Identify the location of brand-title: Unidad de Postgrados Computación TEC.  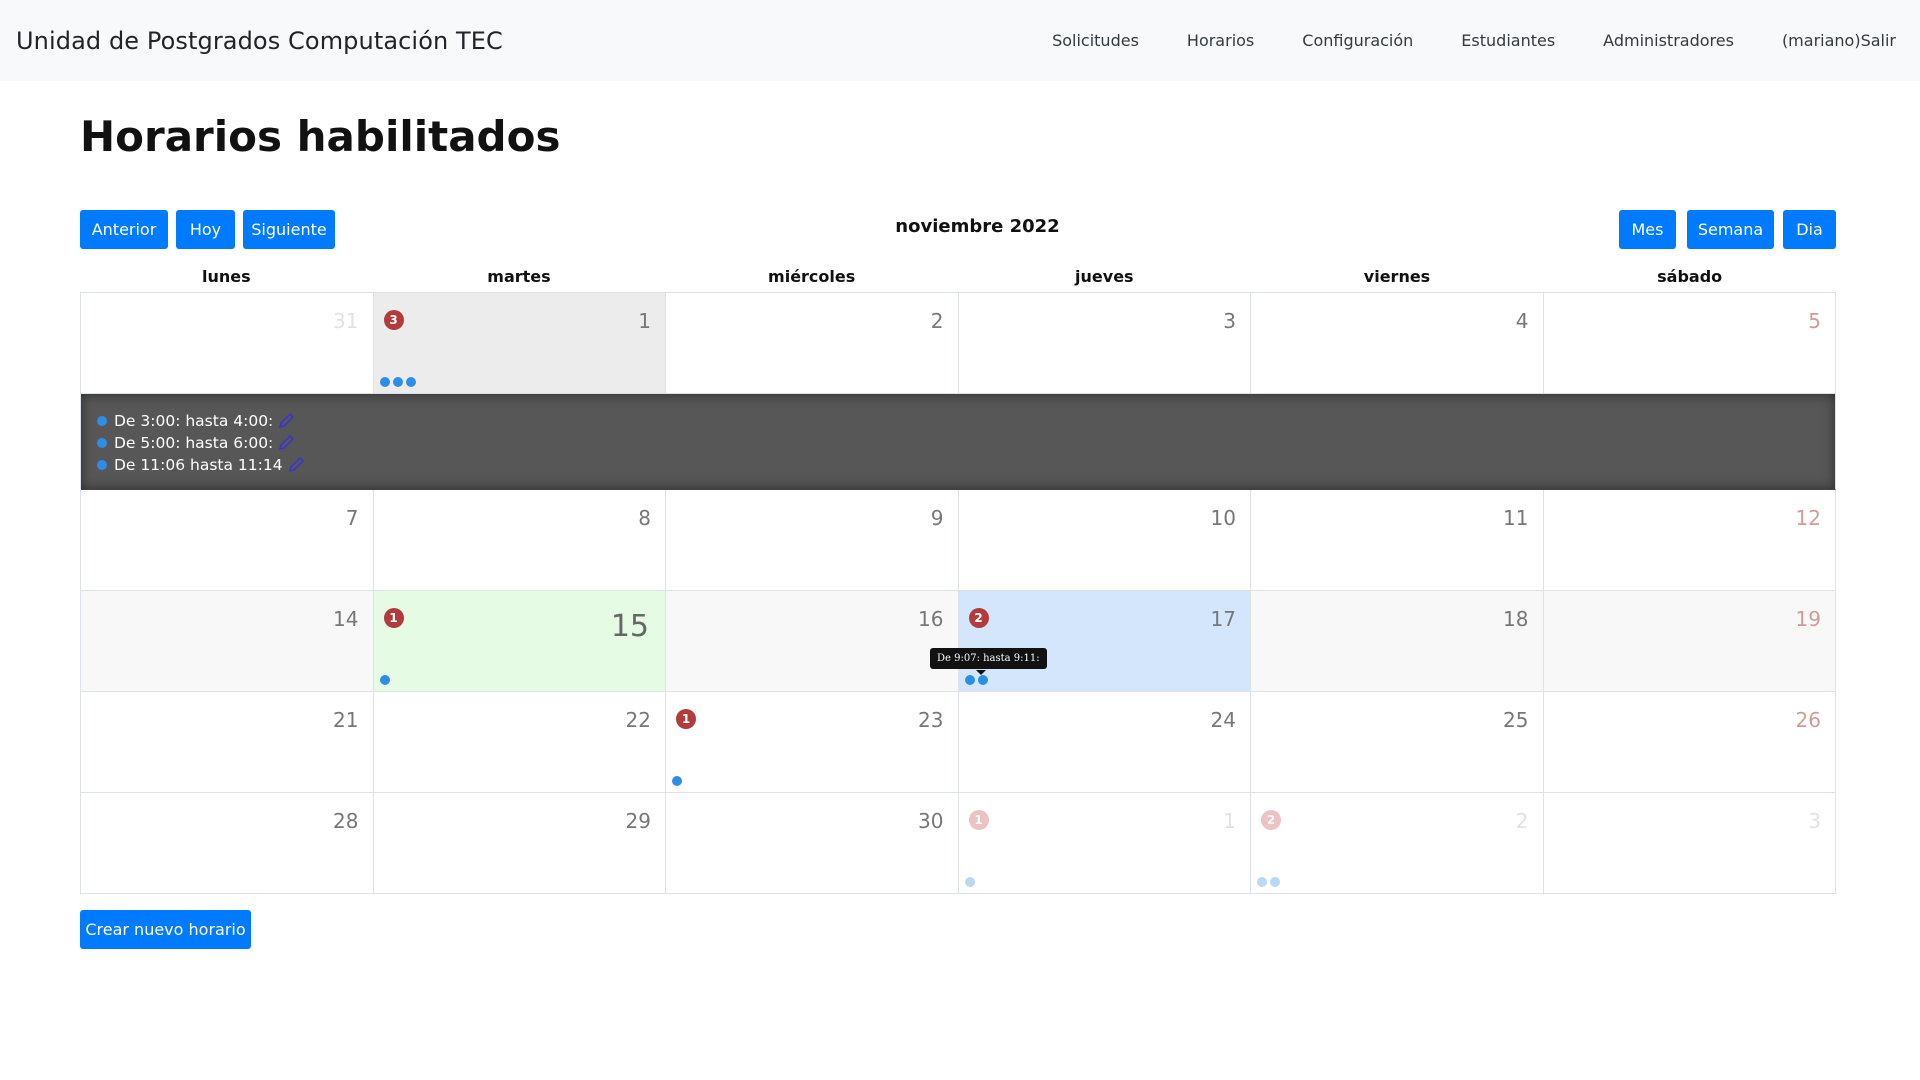
(259, 41).